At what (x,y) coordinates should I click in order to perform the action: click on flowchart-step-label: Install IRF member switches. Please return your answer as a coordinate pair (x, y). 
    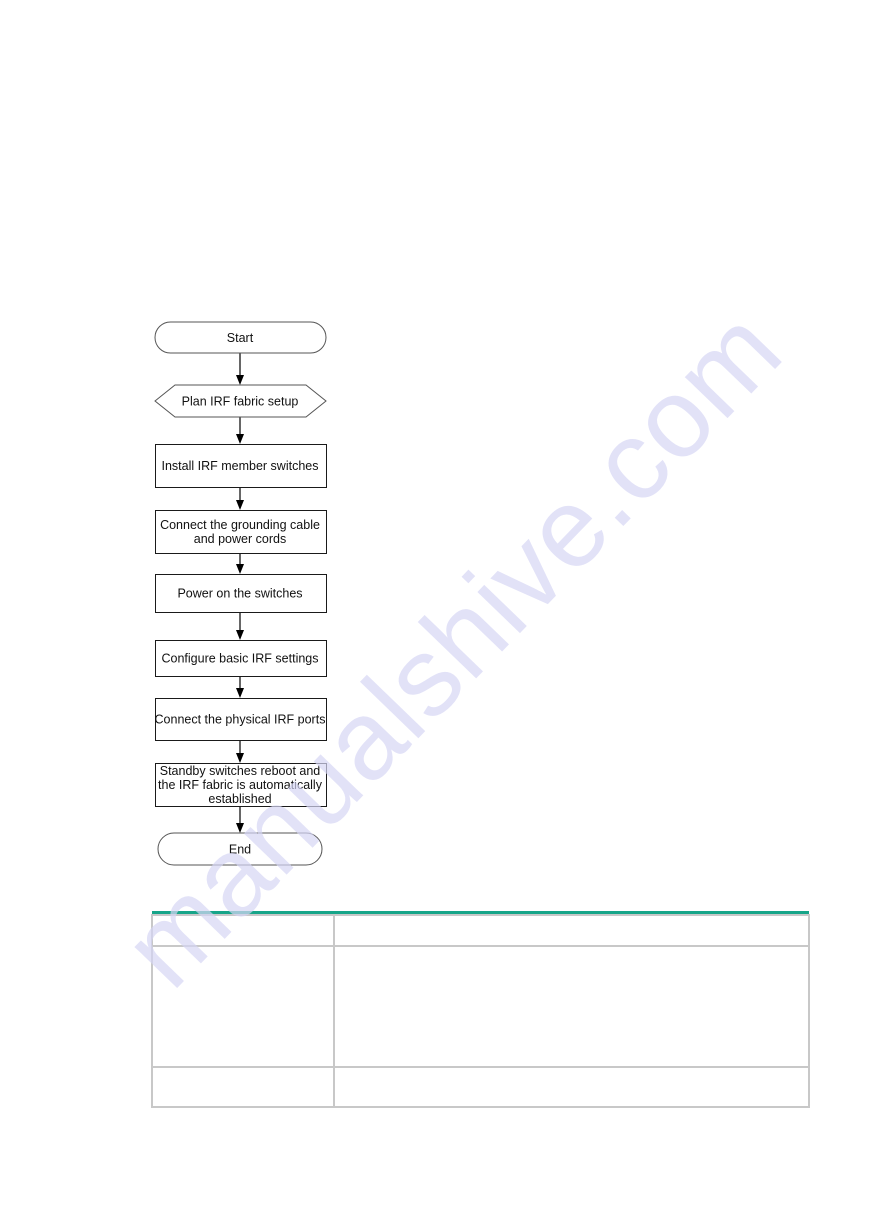
    Looking at the image, I should click on (240, 466).